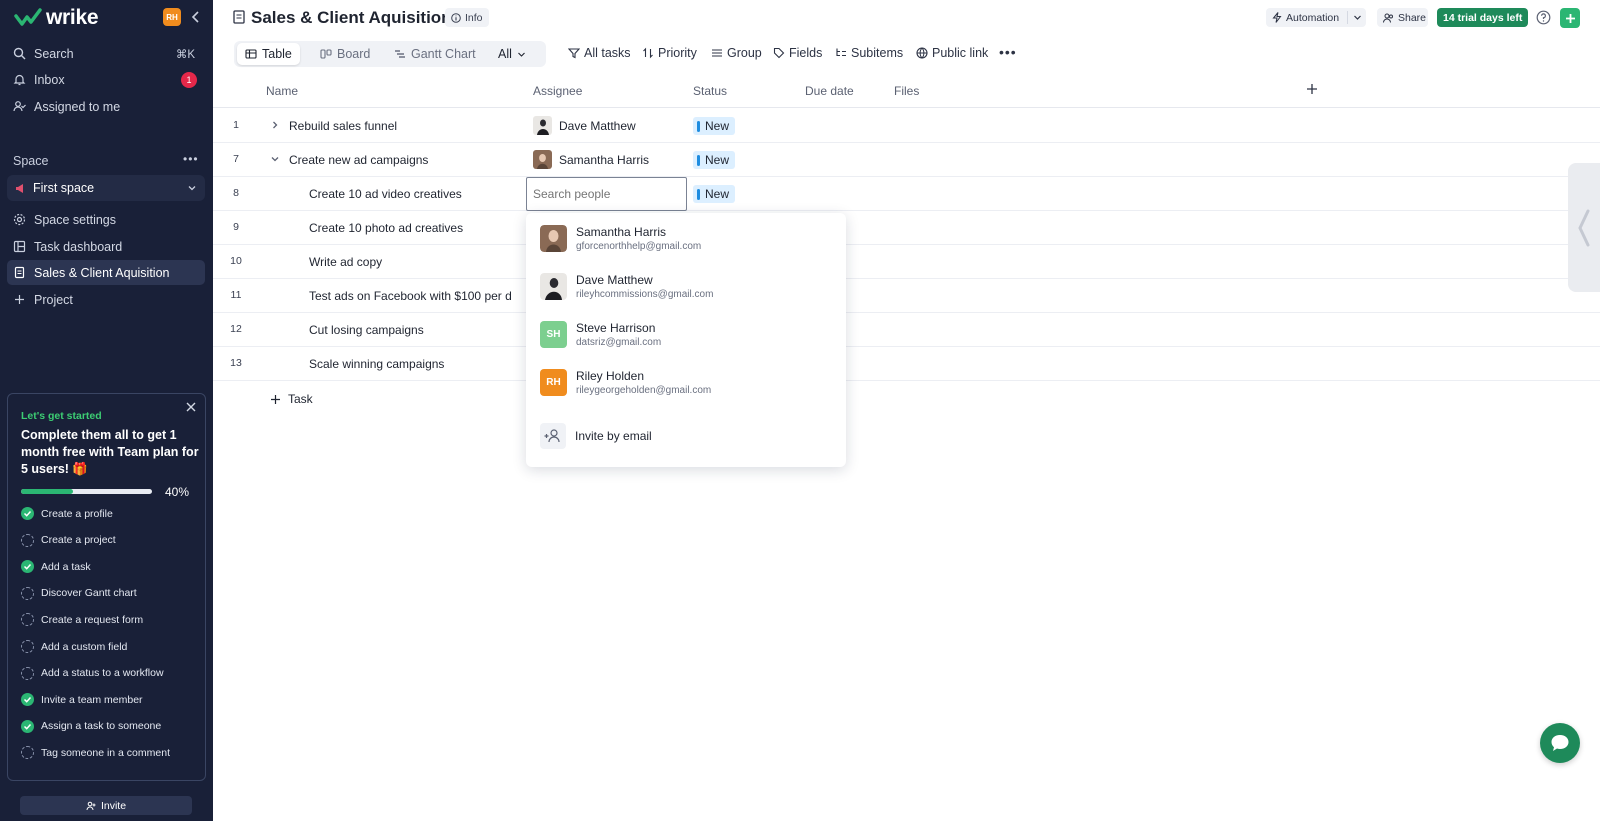 The height and width of the screenshot is (821, 1600). Describe the element at coordinates (906, 262) in the screenshot. I see `table-row: 10 Write ad copy` at that location.